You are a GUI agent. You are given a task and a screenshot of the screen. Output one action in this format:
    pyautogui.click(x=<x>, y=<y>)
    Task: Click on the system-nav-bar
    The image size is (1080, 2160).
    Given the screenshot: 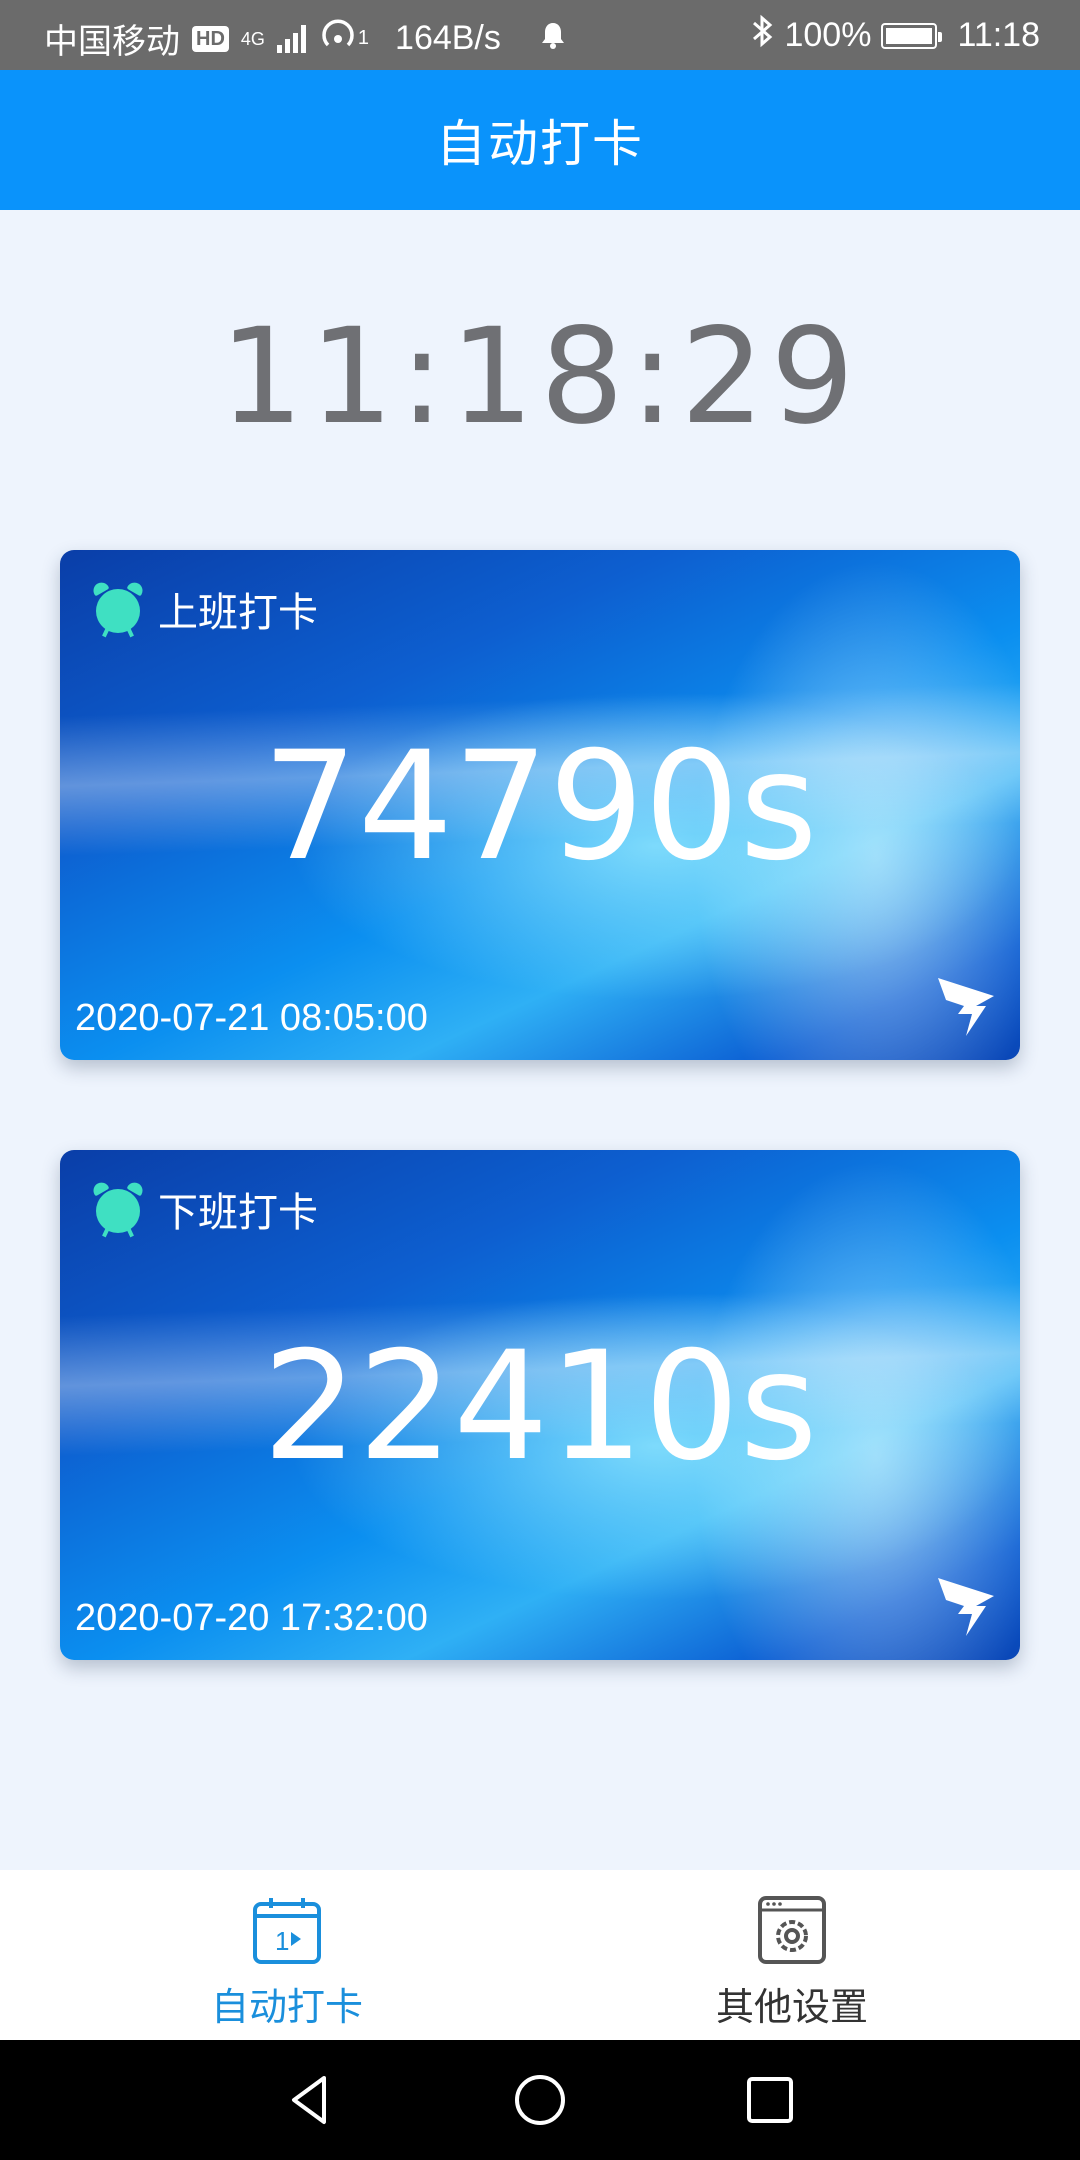 What is the action you would take?
    pyautogui.click(x=540, y=2100)
    